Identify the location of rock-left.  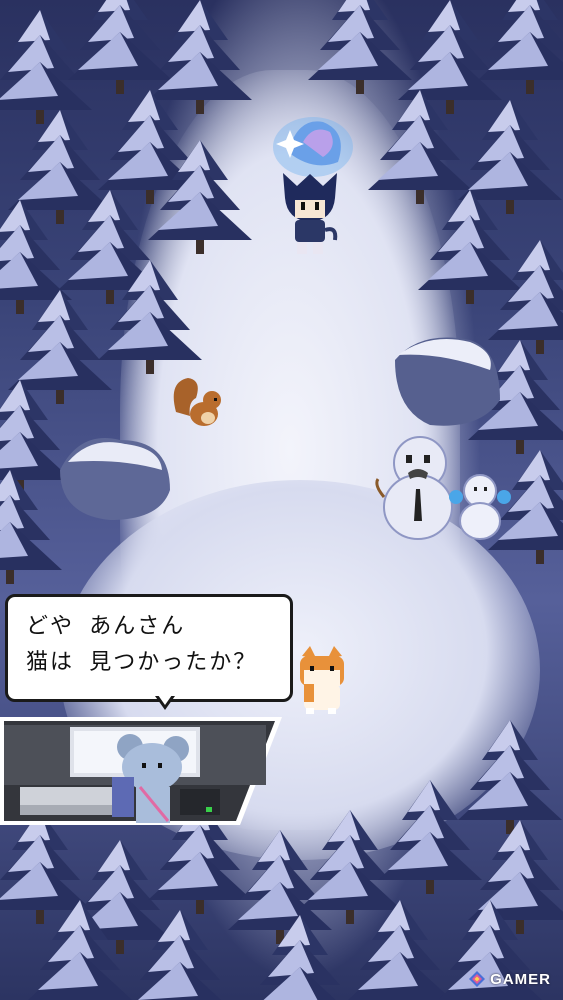
(115, 479).